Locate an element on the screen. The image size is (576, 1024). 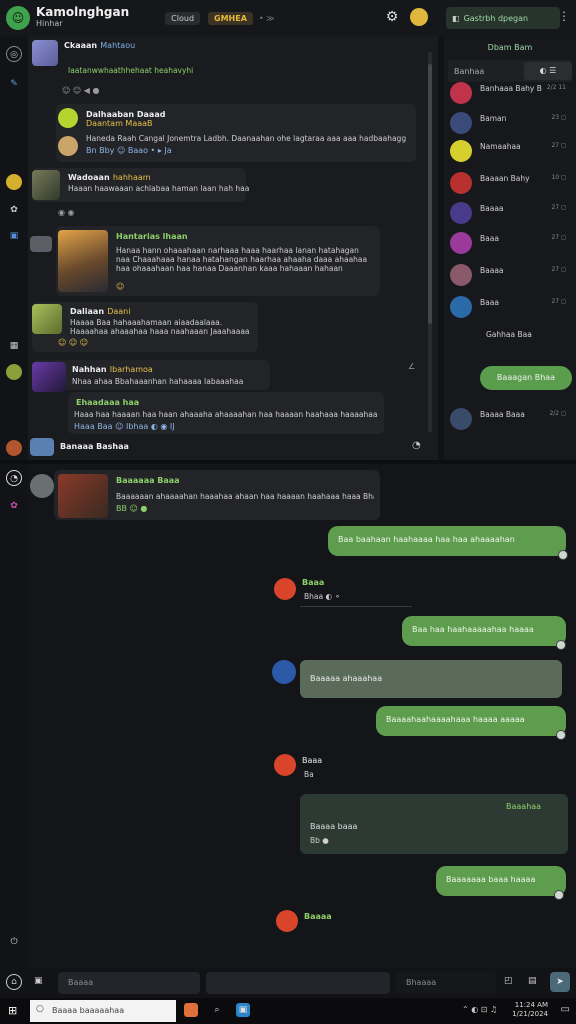
author-name: Ehaadaaa haa is located at coordinates (107, 402).